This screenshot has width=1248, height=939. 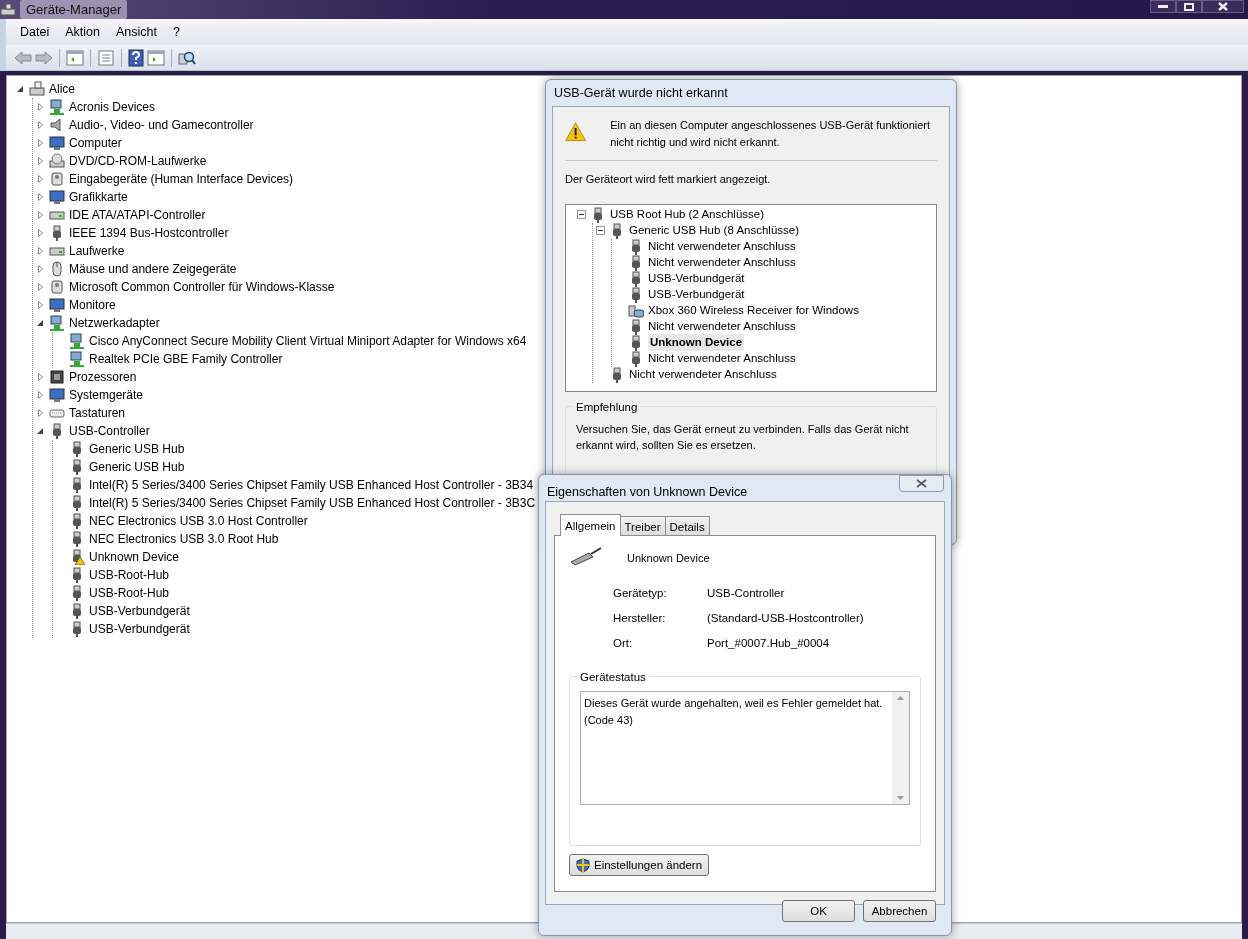 I want to click on tree-item: Cisco AnyConnect Secure Mobility Client Virtual Miniport Adapter for Windows x64, so click(x=308, y=341).